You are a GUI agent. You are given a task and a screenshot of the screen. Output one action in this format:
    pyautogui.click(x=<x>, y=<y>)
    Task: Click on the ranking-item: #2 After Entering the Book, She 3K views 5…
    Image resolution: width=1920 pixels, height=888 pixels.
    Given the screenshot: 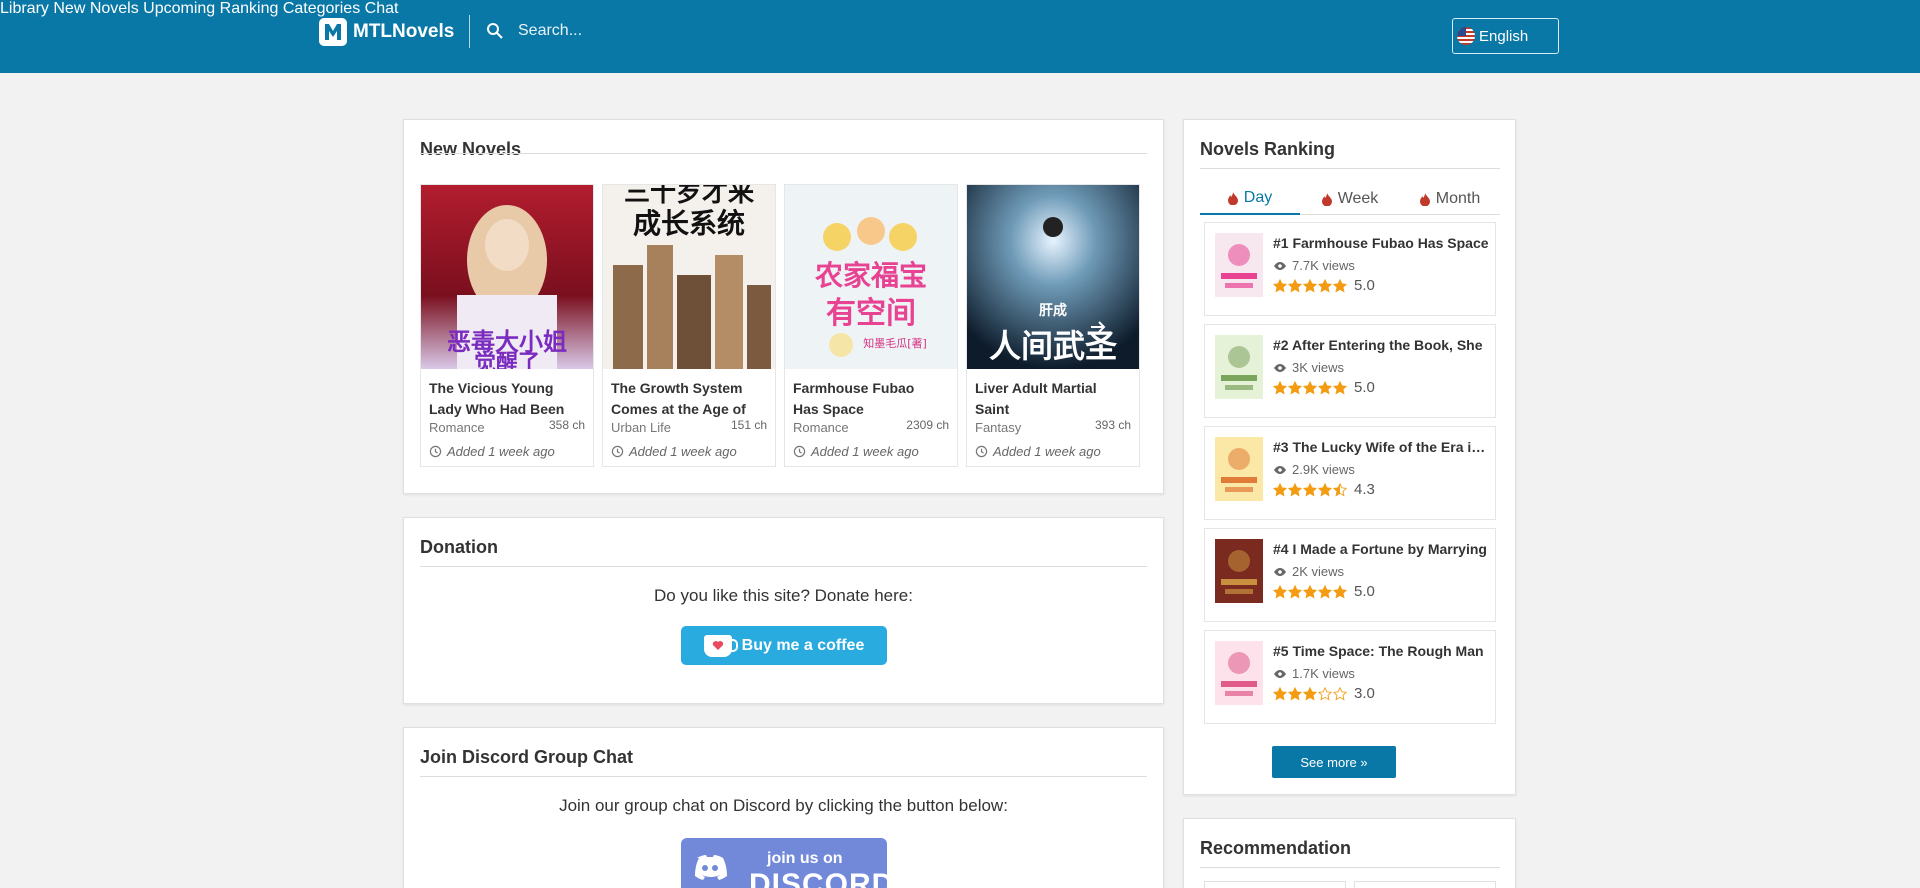 What is the action you would take?
    pyautogui.click(x=1350, y=371)
    